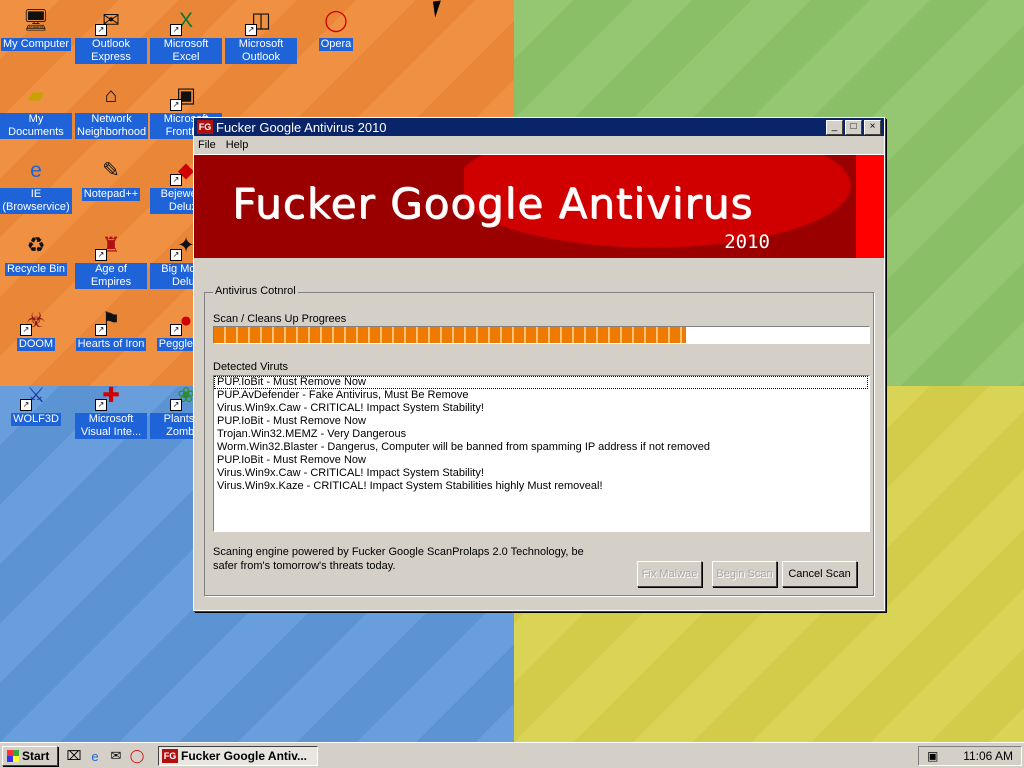 The image size is (1024, 768). What do you see at coordinates (36, 184) in the screenshot?
I see `desktop-icon-ie: e IE (Browservice)` at bounding box center [36, 184].